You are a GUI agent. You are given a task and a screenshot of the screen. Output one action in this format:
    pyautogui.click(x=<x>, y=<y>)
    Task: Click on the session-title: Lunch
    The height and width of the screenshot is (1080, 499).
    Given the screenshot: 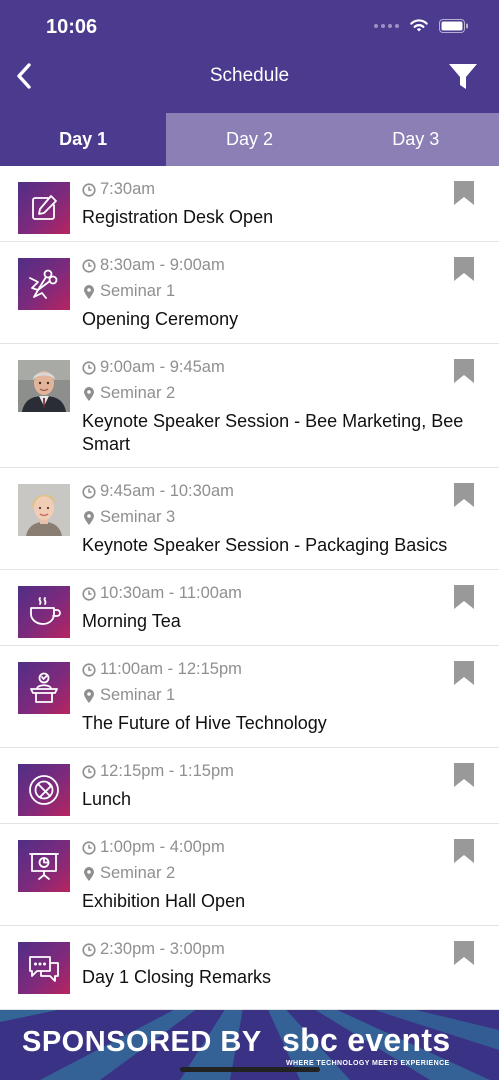 What is the action you would take?
    pyautogui.click(x=107, y=799)
    